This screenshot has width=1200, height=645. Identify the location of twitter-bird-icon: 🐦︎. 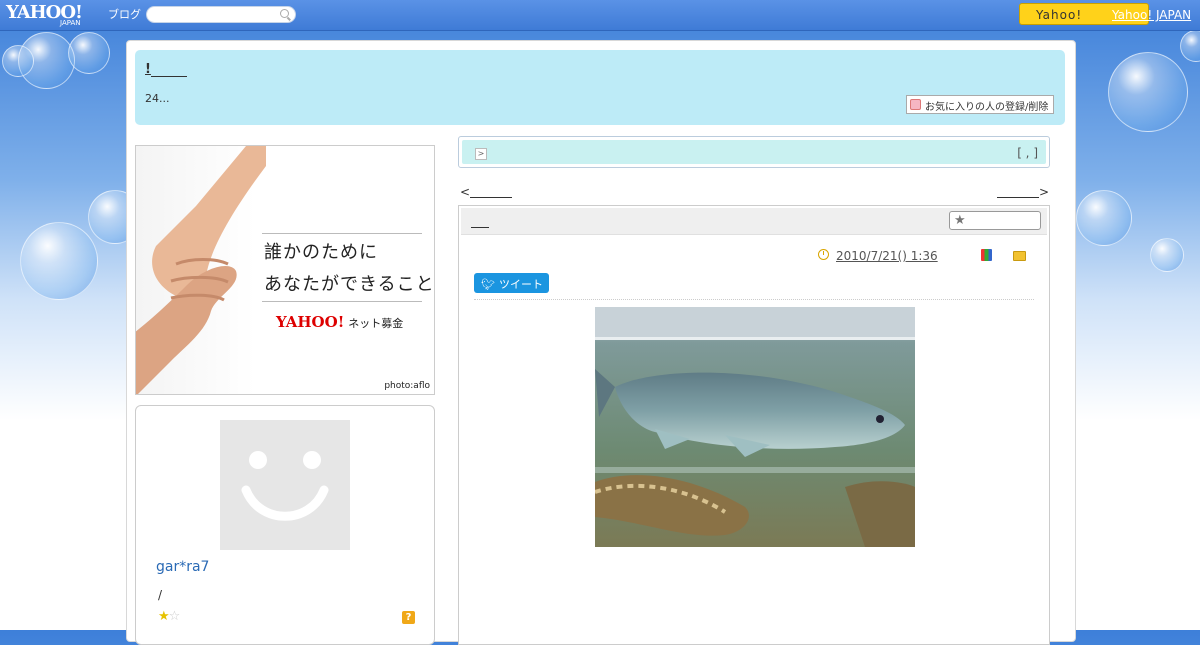
(488, 284).